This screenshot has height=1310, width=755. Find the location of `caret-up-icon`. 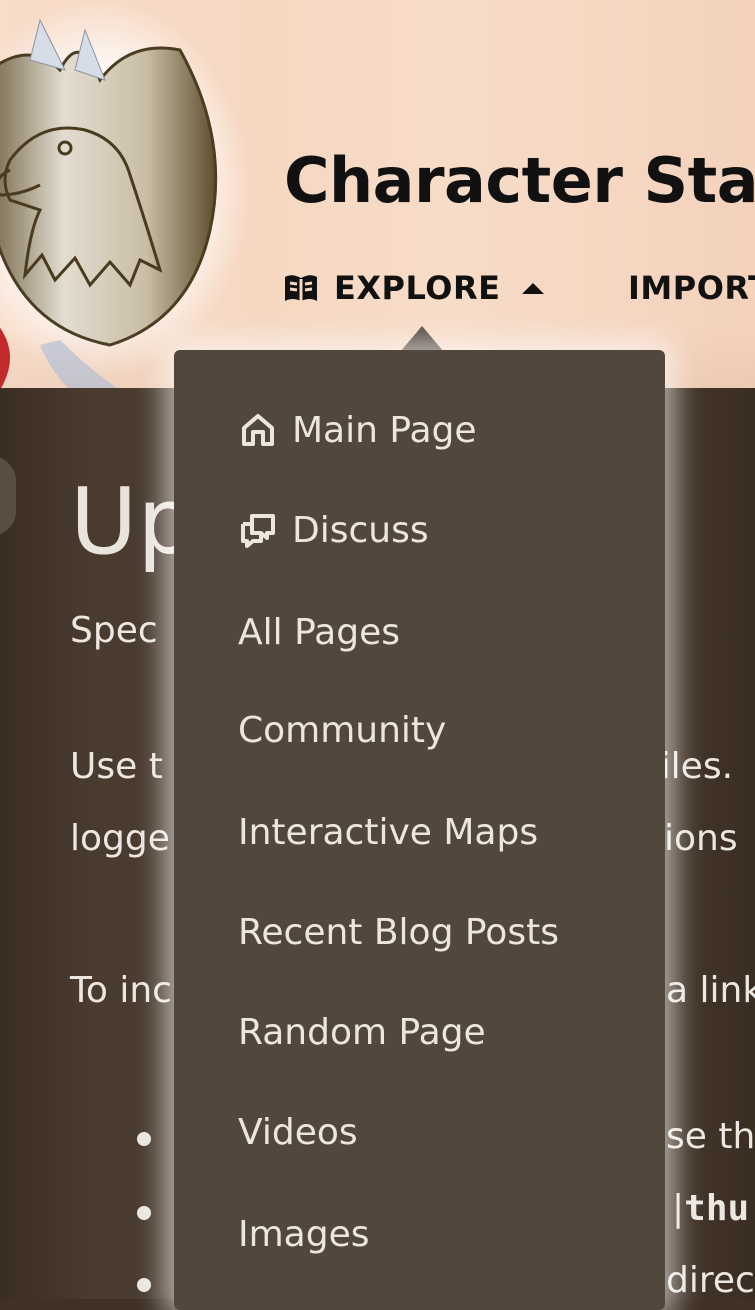

caret-up-icon is located at coordinates (533, 288).